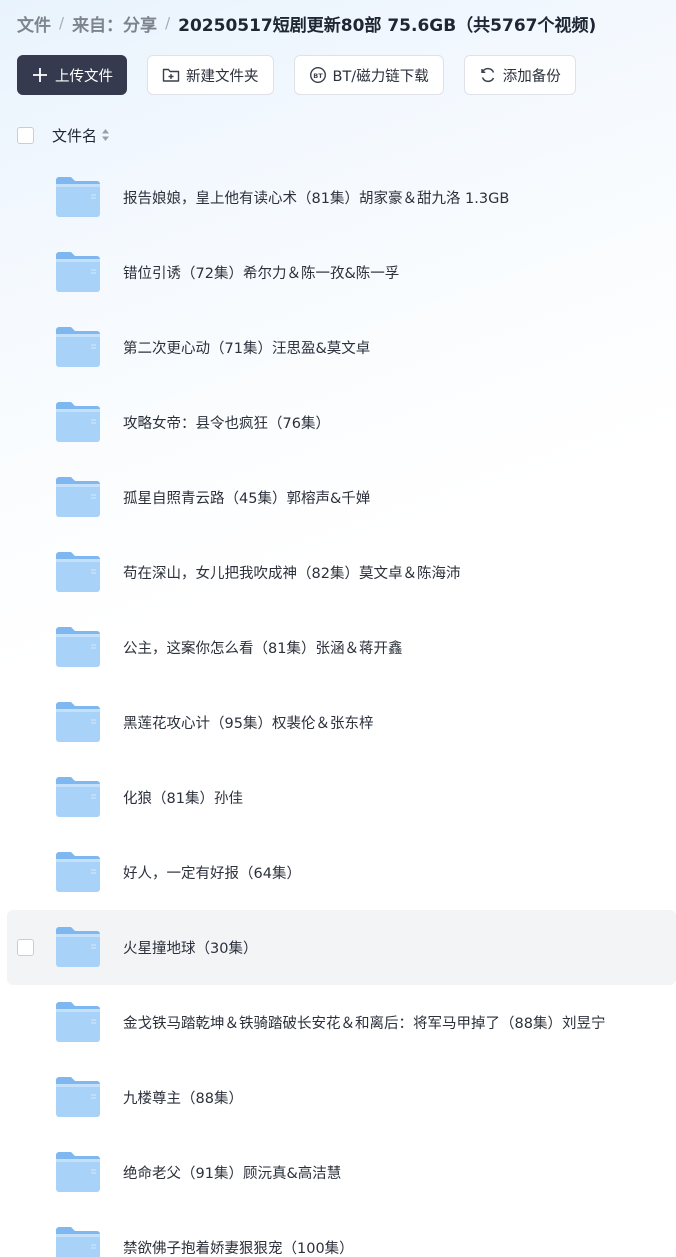  What do you see at coordinates (183, 1097) in the screenshot?
I see `folder-name: 九楼尊主（88集）` at bounding box center [183, 1097].